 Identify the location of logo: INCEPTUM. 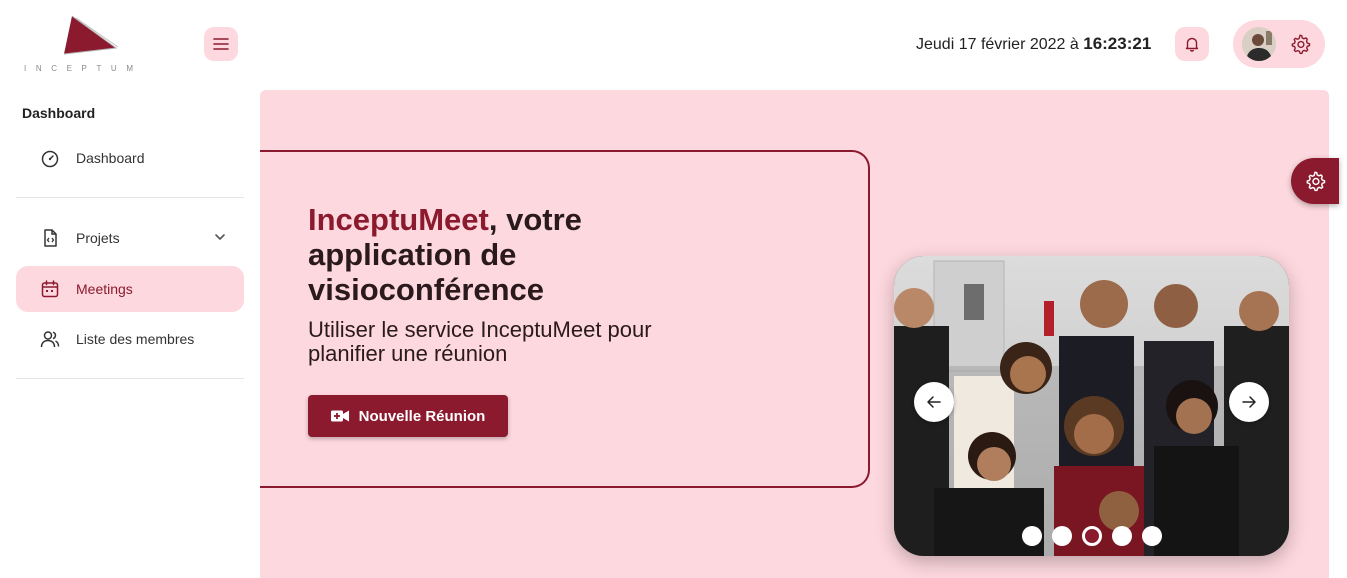
(91, 45).